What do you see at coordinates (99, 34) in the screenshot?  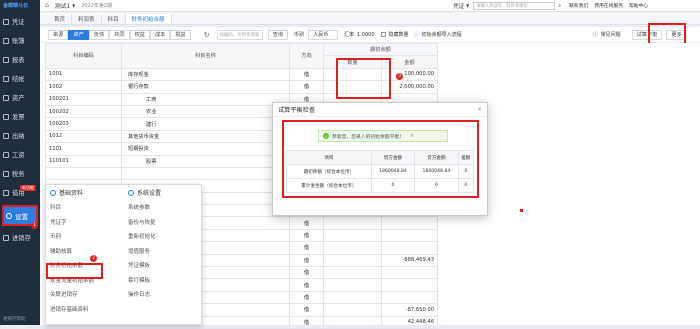 I see `category-button-2: 负债` at bounding box center [99, 34].